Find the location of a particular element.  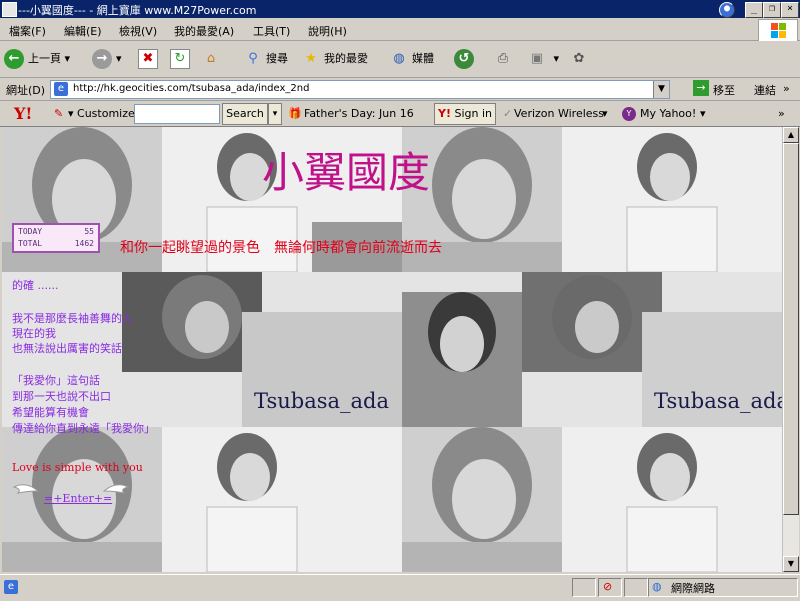

menu-file: 檔案(F) is located at coordinates (27, 31).